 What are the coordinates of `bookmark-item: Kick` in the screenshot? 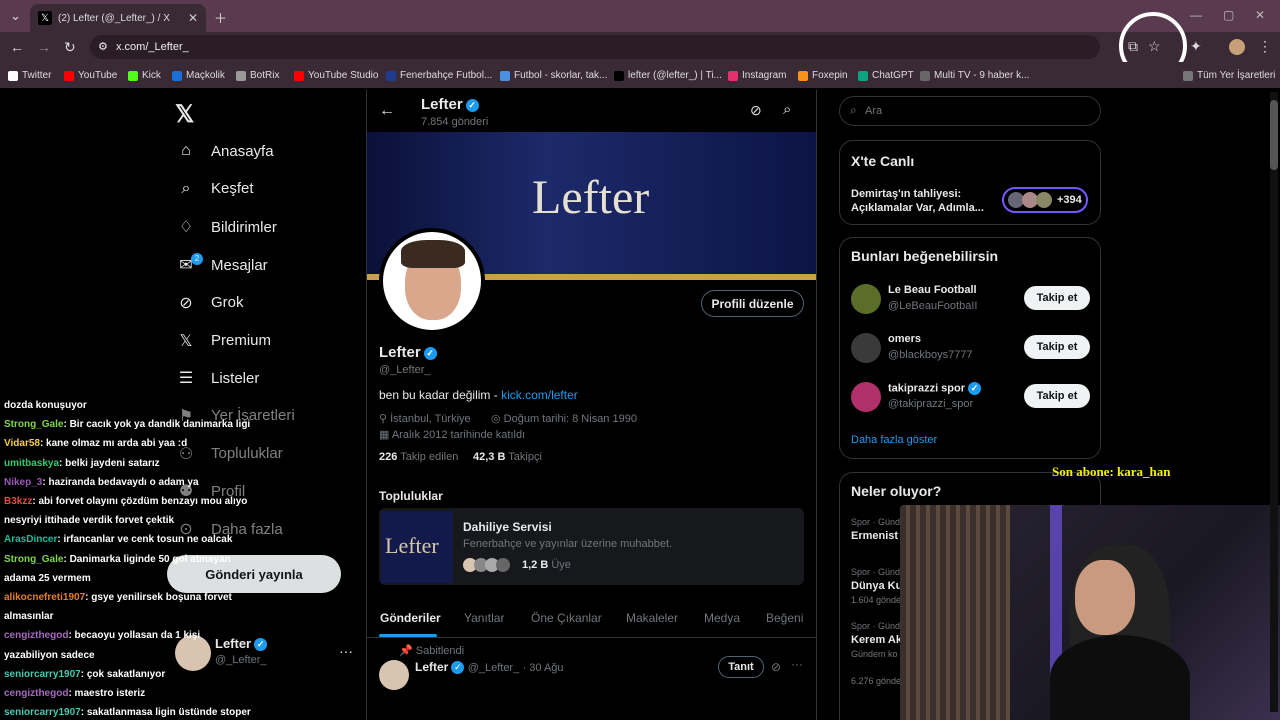 It's located at (144, 75).